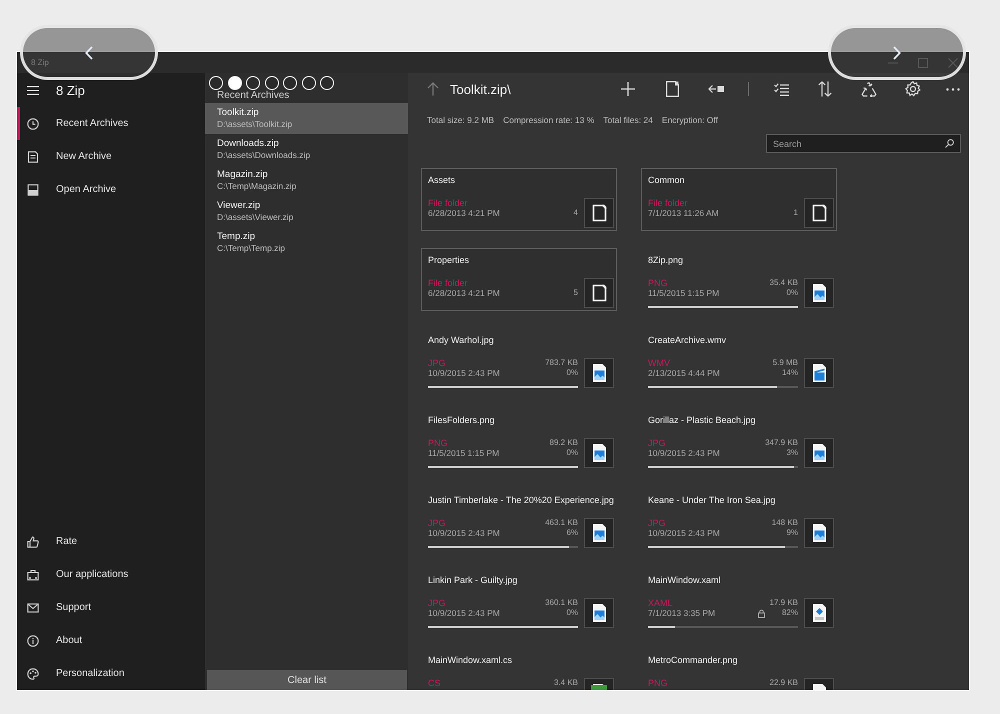 The image size is (1000, 714). What do you see at coordinates (683, 213) in the screenshot?
I see `modified-date: 7/1/2013 11:26 AM` at bounding box center [683, 213].